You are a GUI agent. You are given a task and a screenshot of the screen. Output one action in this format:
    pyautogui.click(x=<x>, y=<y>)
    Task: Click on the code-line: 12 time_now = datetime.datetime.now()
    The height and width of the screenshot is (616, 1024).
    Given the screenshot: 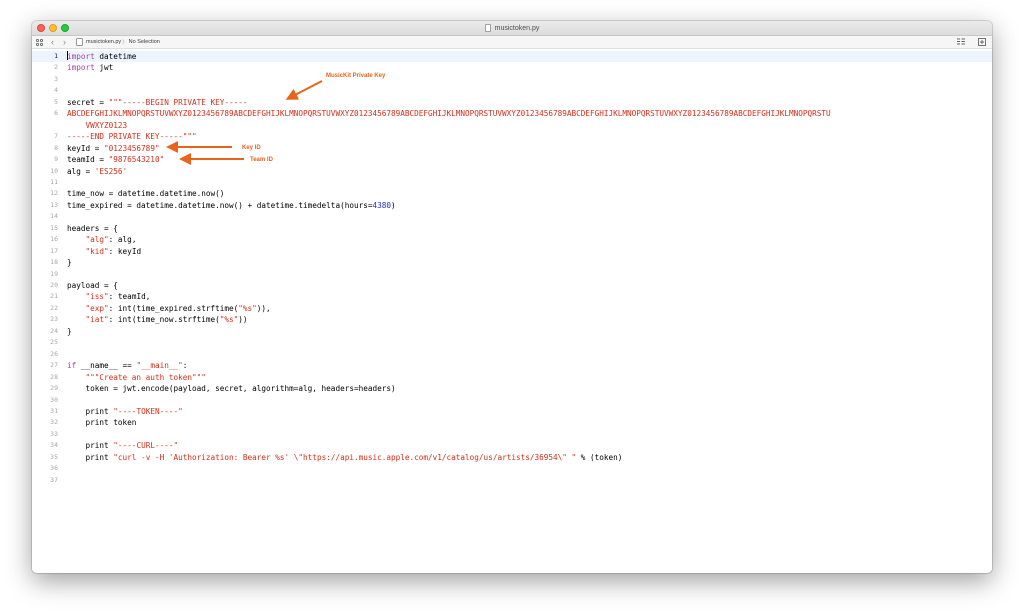 What is the action you would take?
    pyautogui.click(x=512, y=193)
    